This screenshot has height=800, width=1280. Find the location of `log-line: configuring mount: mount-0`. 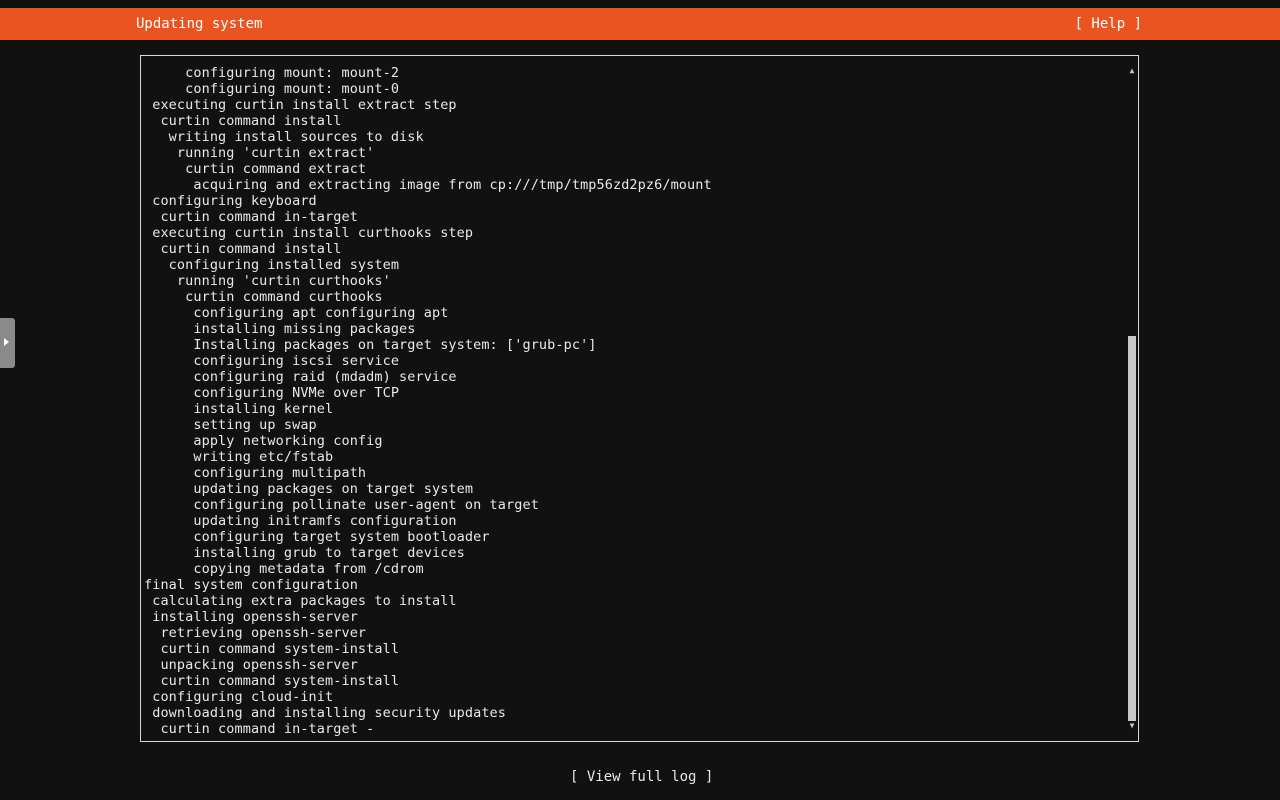

log-line: configuring mount: mount-0 is located at coordinates (272, 89).